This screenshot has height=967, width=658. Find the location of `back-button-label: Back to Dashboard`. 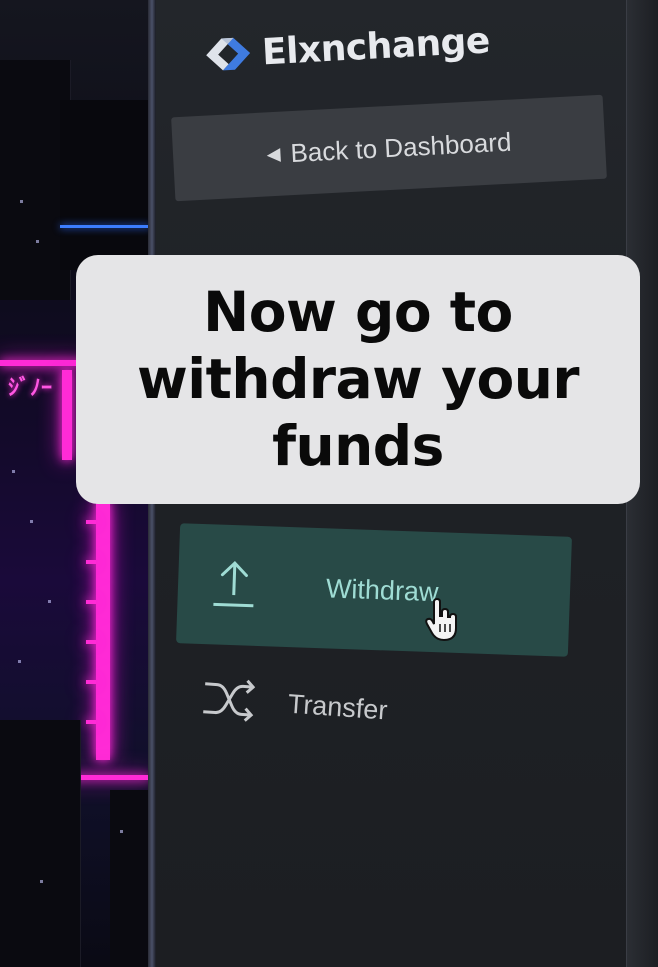

back-button-label: Back to Dashboard is located at coordinates (401, 147).